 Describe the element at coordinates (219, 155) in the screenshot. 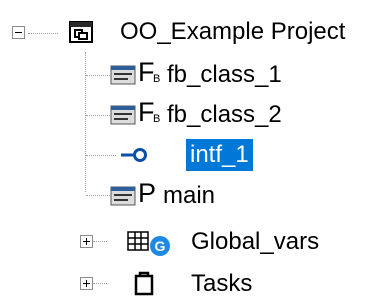

I see `tree-node-label: intf_1` at that location.